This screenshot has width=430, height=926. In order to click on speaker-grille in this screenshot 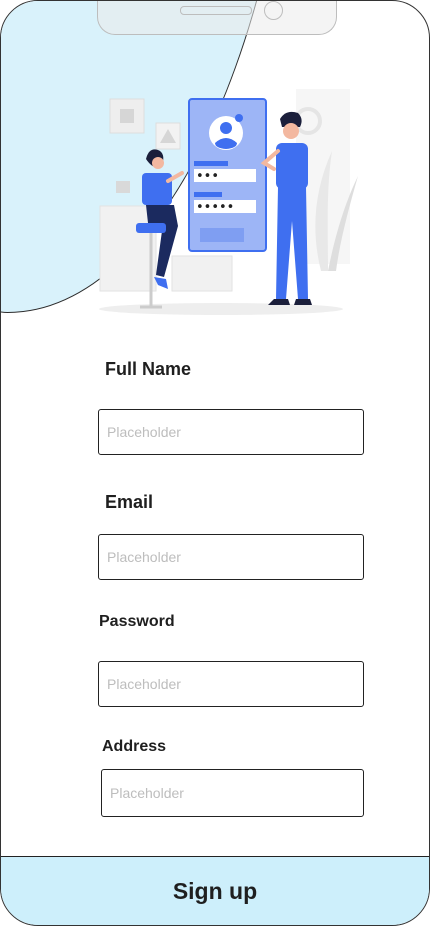, I will do `click(216, 10)`.